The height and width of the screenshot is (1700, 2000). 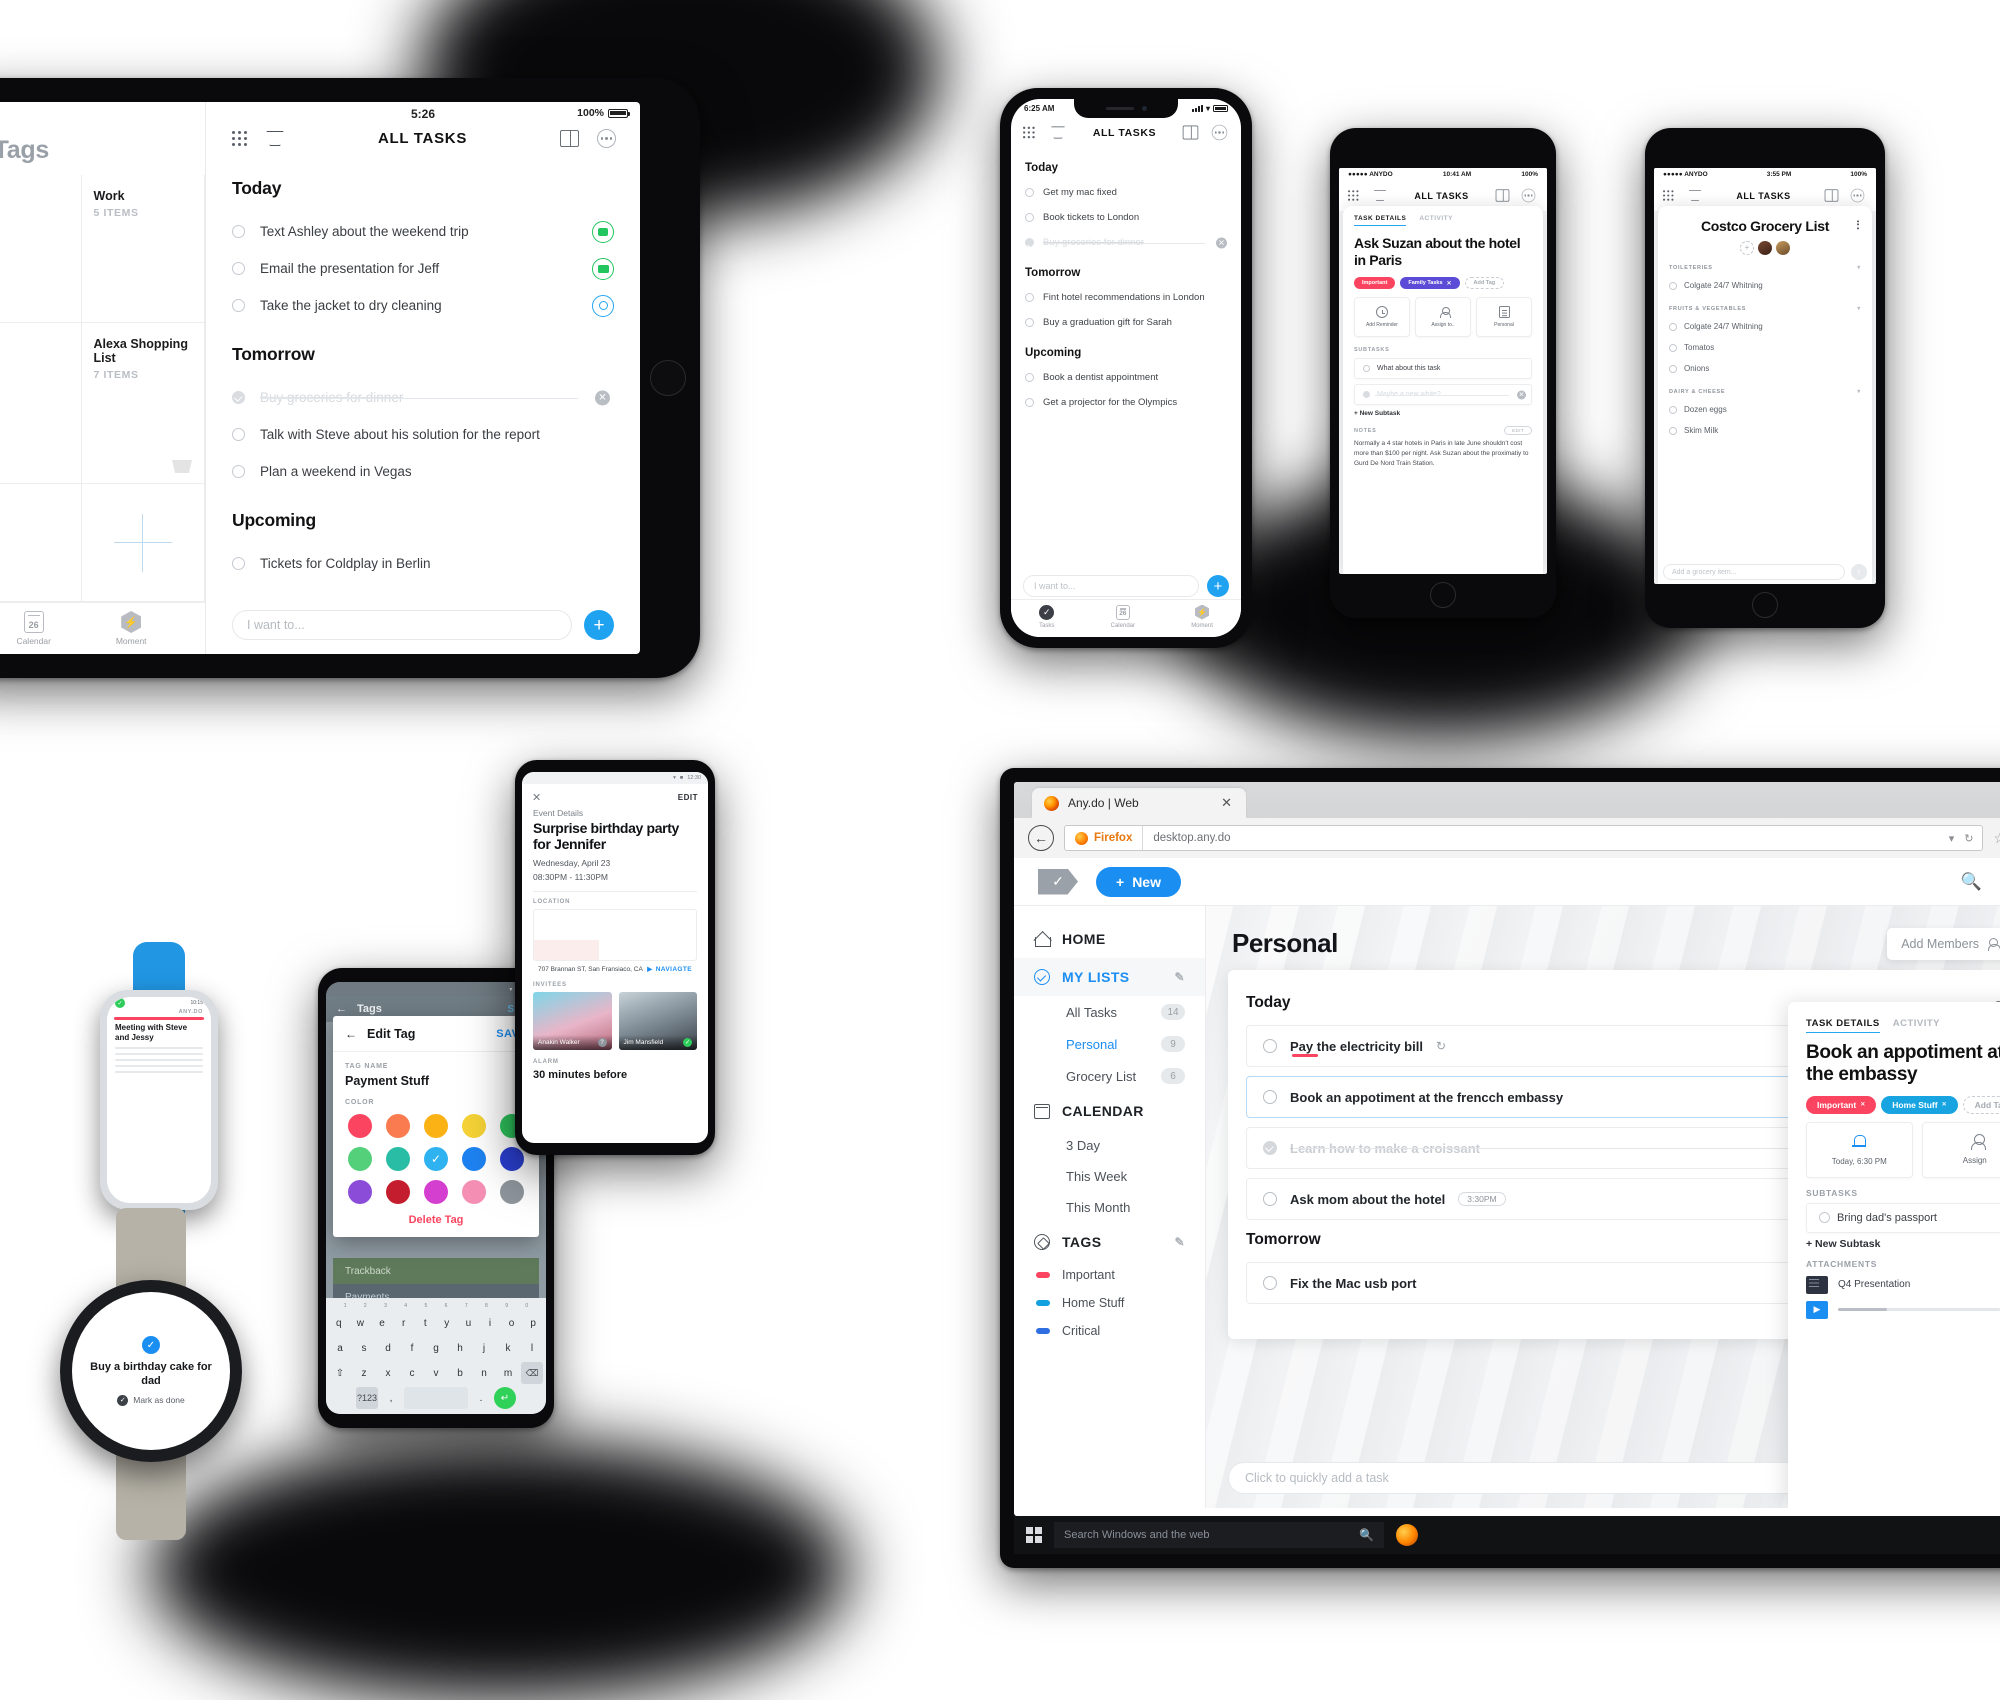 What do you see at coordinates (1126, 192) in the screenshot?
I see `task-row: Get my mac fixed` at bounding box center [1126, 192].